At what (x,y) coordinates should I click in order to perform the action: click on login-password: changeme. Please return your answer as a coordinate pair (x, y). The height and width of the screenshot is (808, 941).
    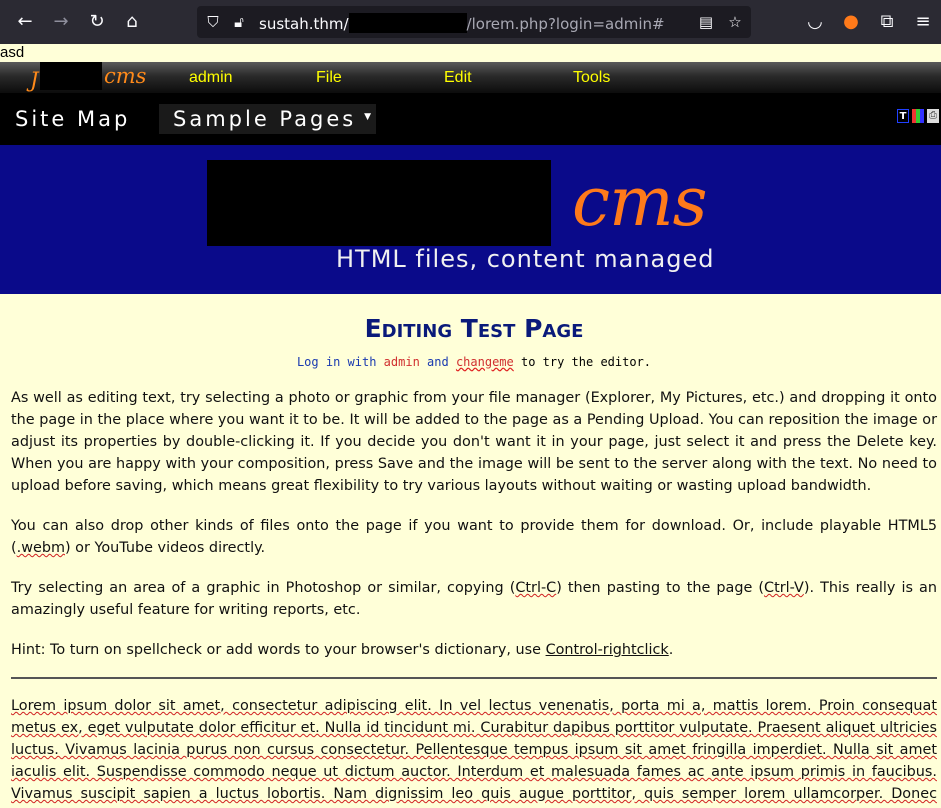
    Looking at the image, I should click on (484, 362).